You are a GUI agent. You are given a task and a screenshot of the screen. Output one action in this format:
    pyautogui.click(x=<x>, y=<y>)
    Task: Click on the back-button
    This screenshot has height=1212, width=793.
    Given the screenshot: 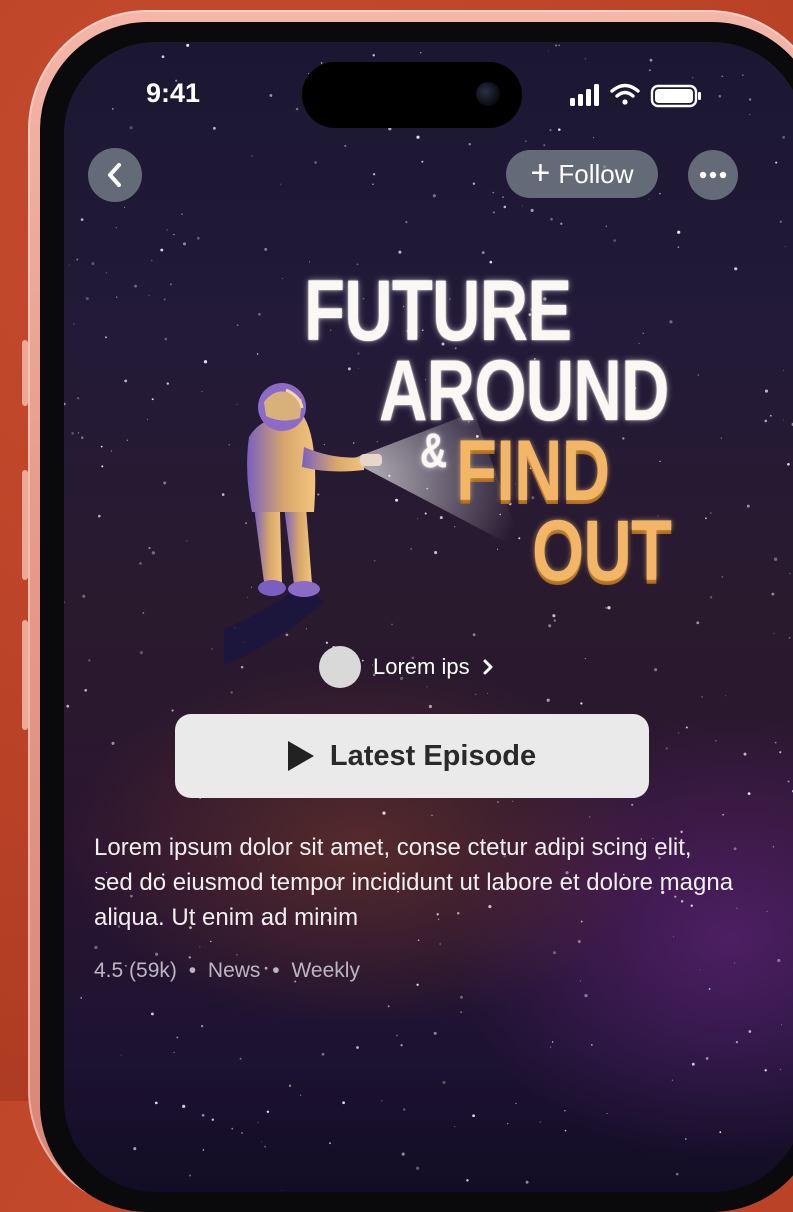 What is the action you would take?
    pyautogui.click(x=115, y=175)
    